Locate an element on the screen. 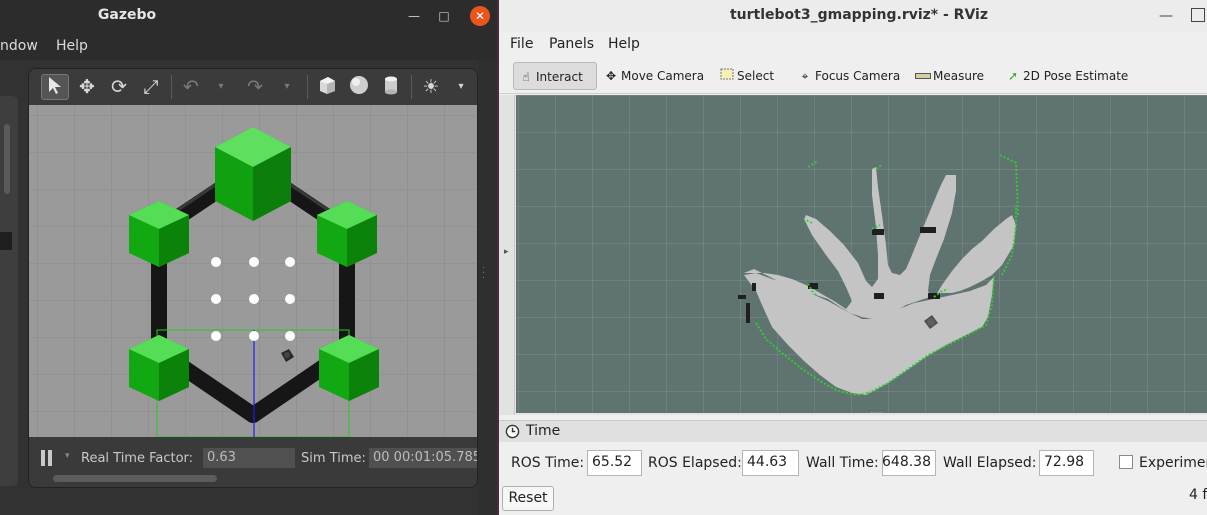 Image resolution: width=1207 pixels, height=515 pixels. measure-tool: Measure is located at coordinates (947, 76).